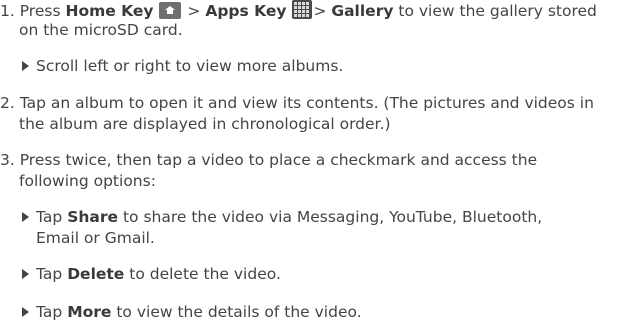 The image size is (638, 334). I want to click on step-1-number: 1., so click(7, 11).